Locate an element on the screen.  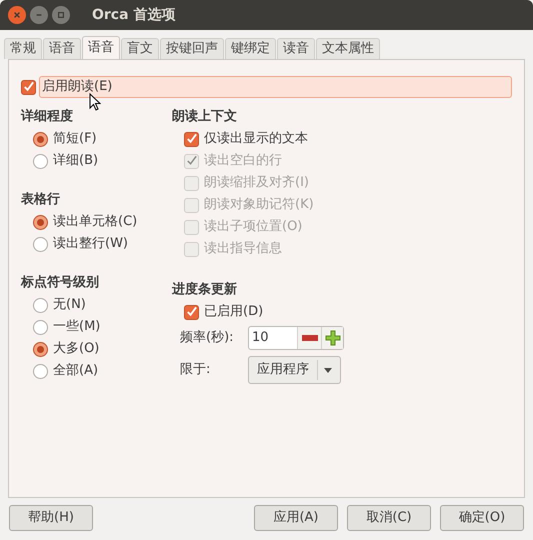
number-input: 10 is located at coordinates (273, 338).